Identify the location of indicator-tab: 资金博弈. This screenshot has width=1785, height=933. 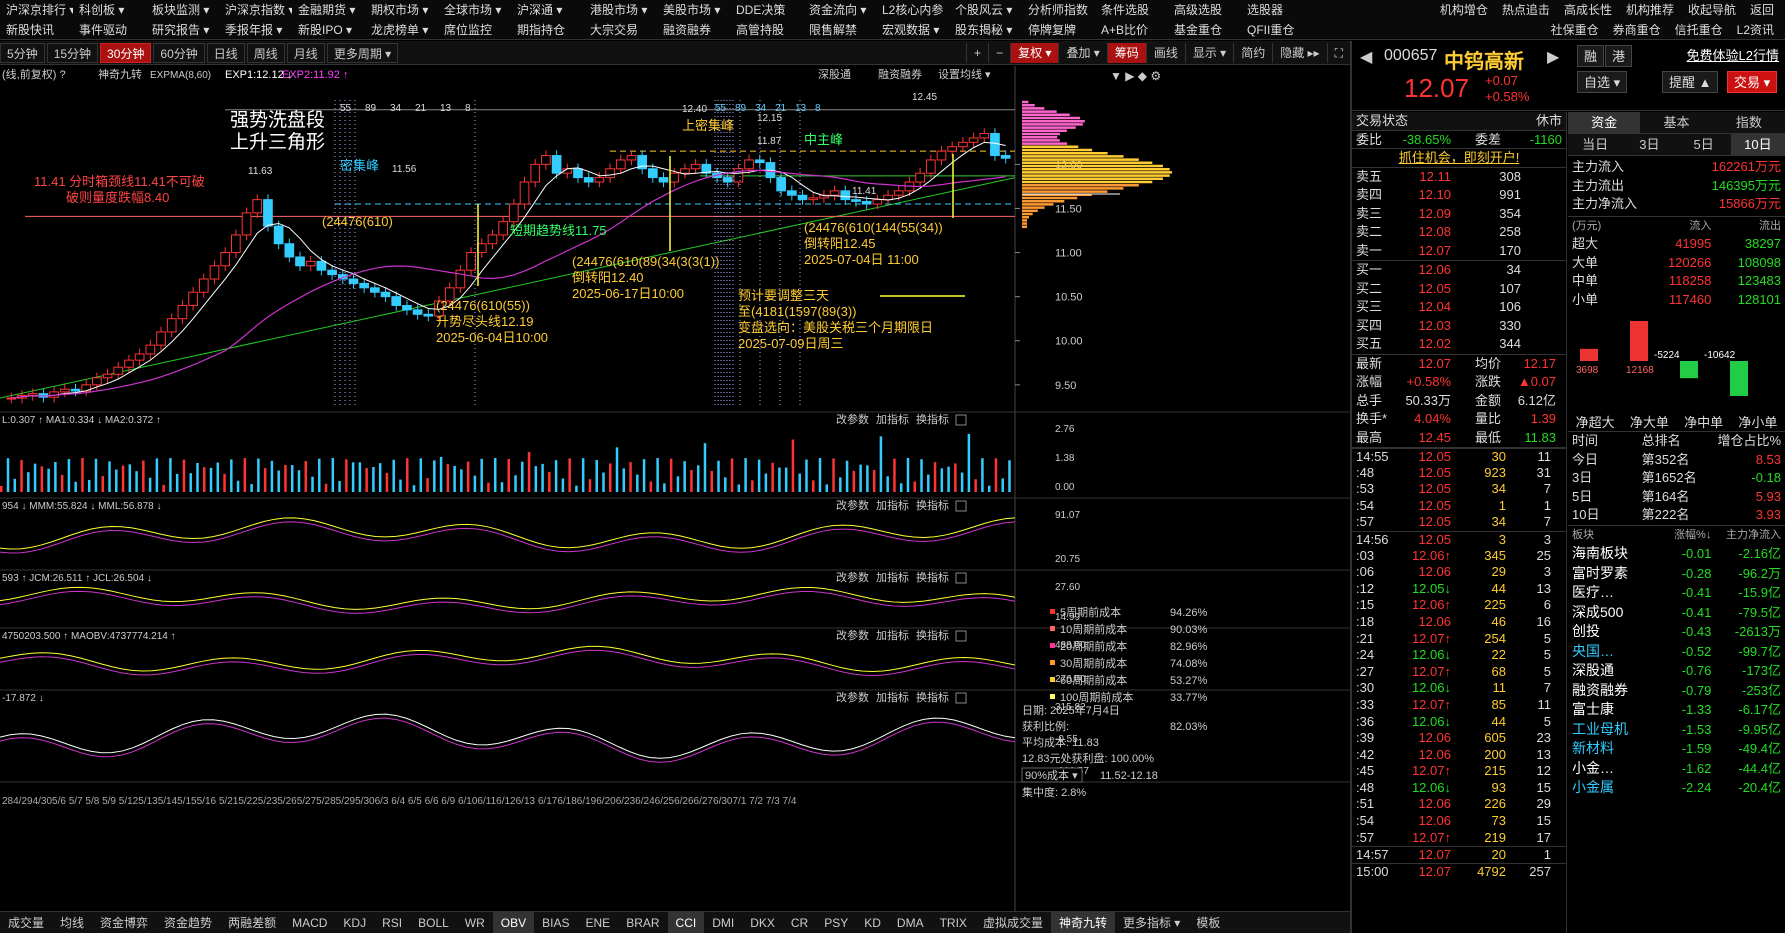
(124, 922).